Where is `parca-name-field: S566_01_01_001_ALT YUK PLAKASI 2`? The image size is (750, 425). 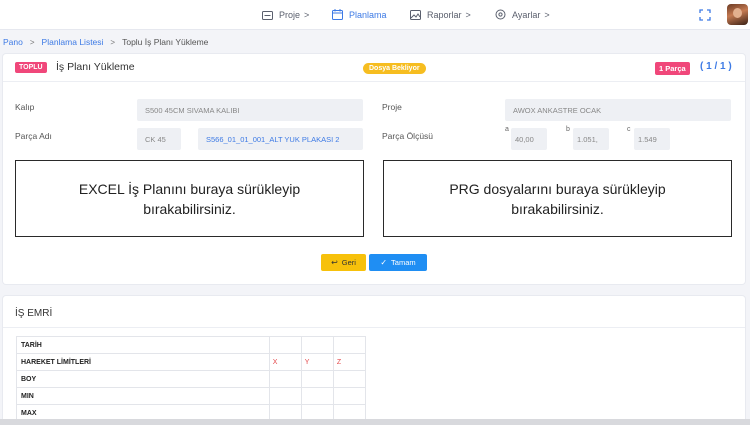 parca-name-field: S566_01_01_001_ALT YUK PLAKASI 2 is located at coordinates (280, 139).